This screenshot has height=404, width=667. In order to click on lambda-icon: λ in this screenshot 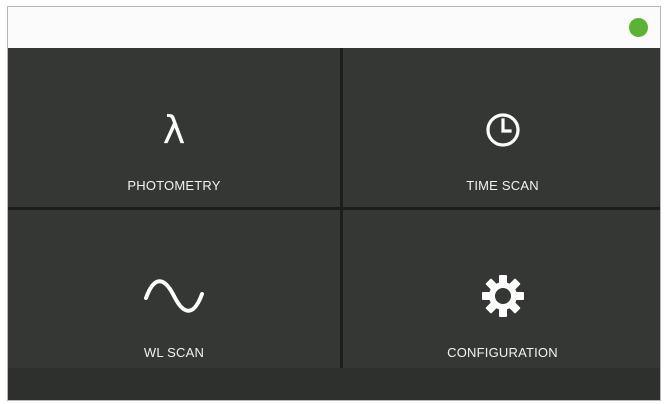, I will do `click(174, 130)`.